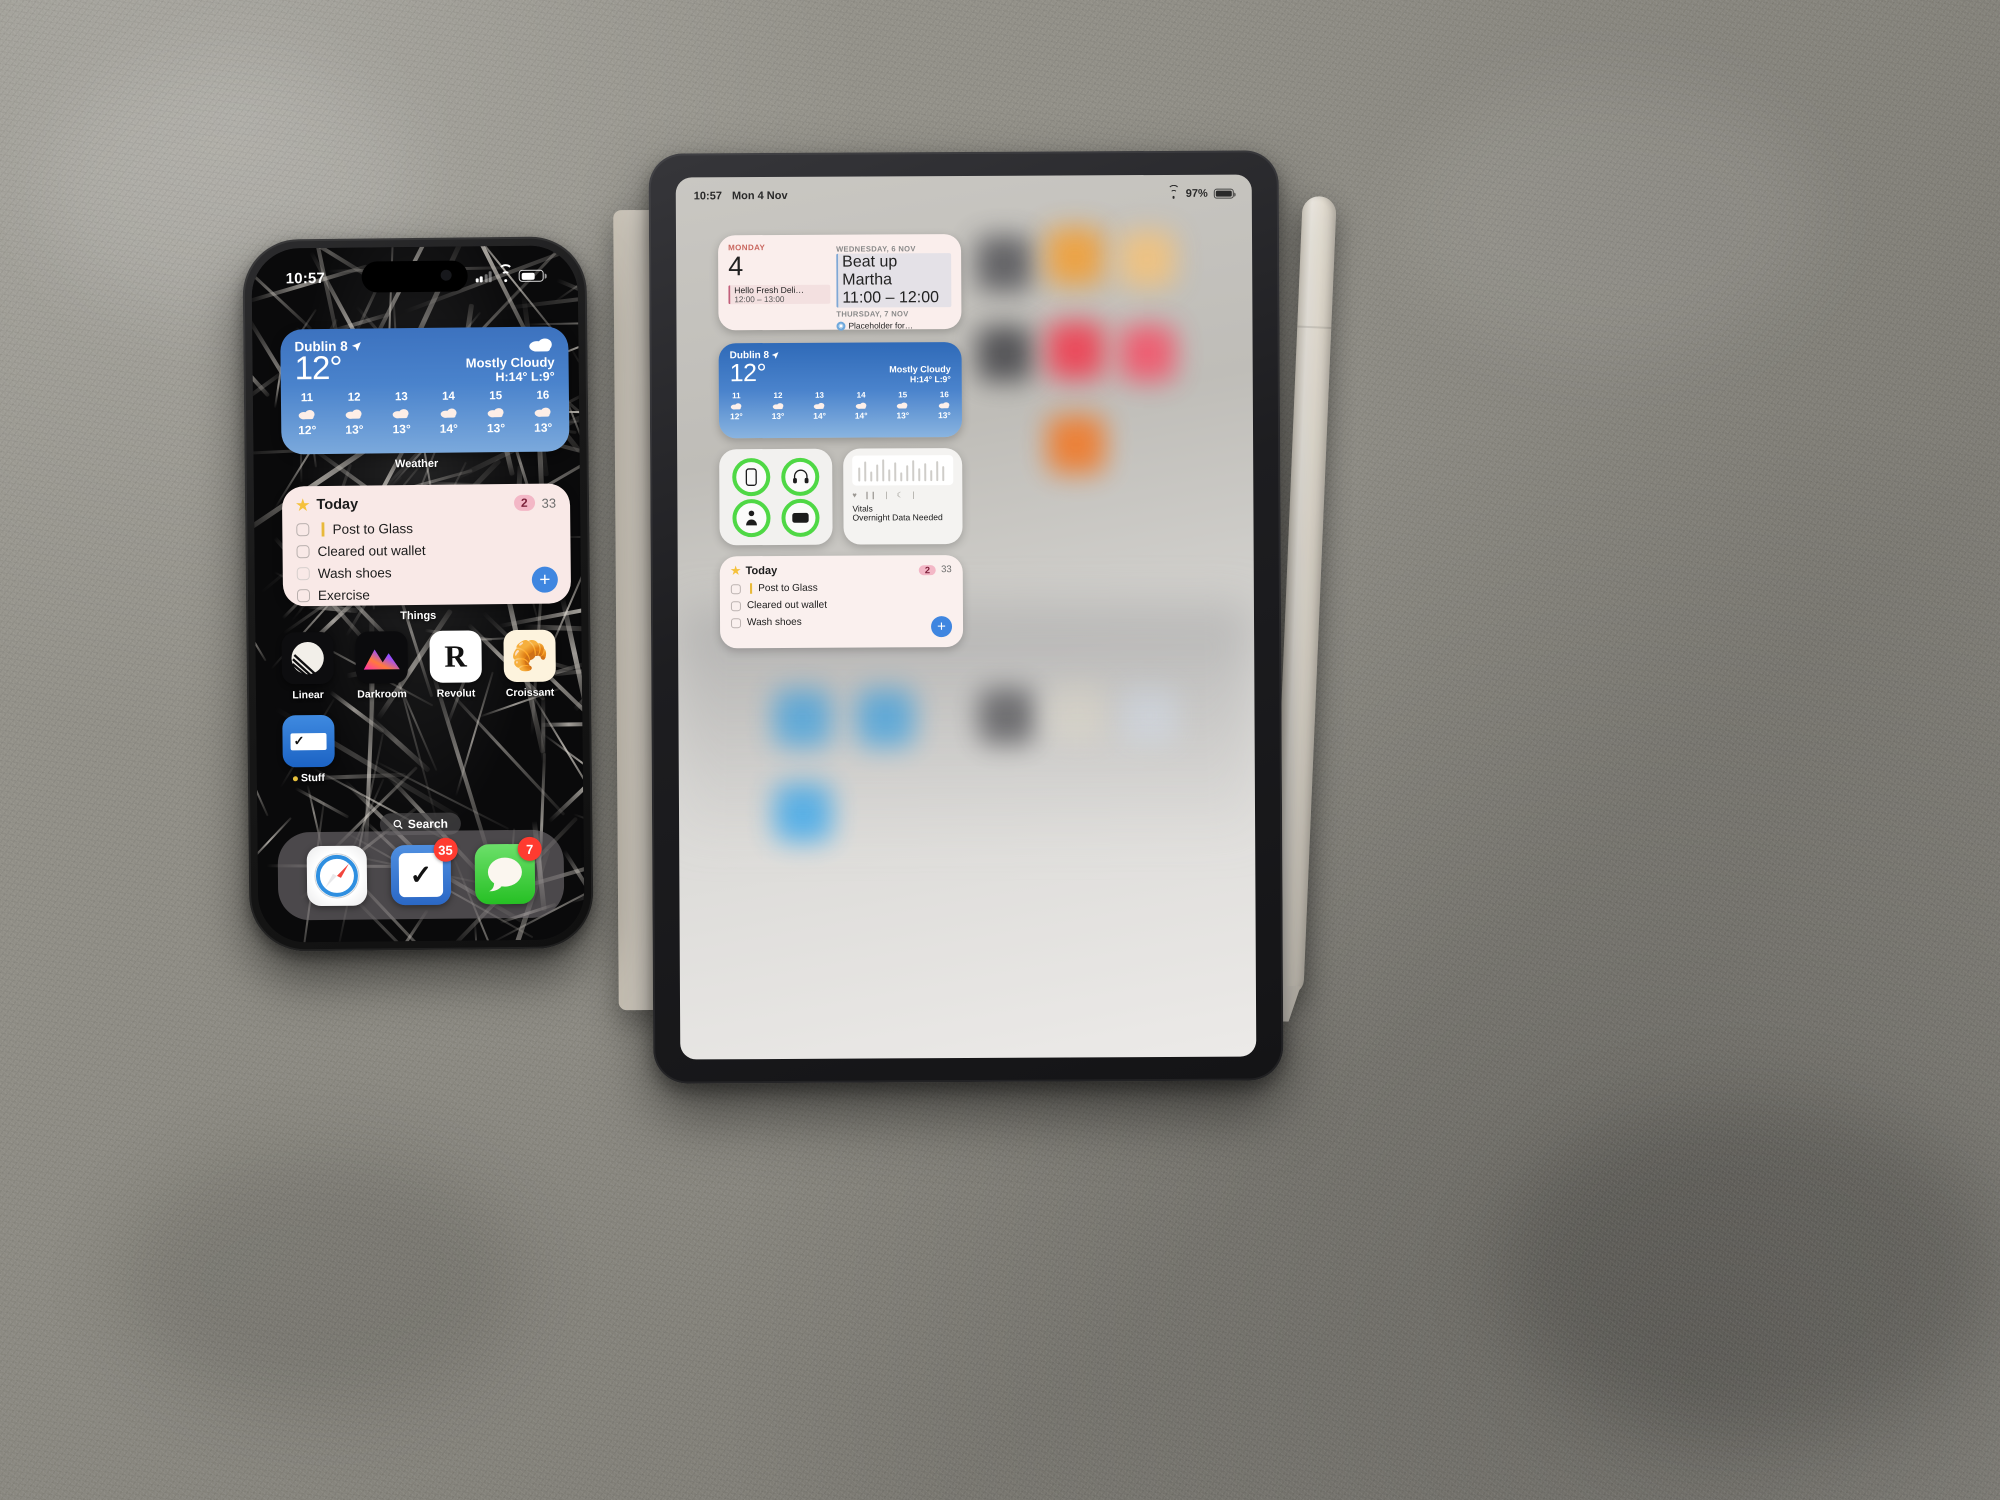 This screenshot has width=2000, height=1500. I want to click on dock-app-things: ✓ 35, so click(424, 871).